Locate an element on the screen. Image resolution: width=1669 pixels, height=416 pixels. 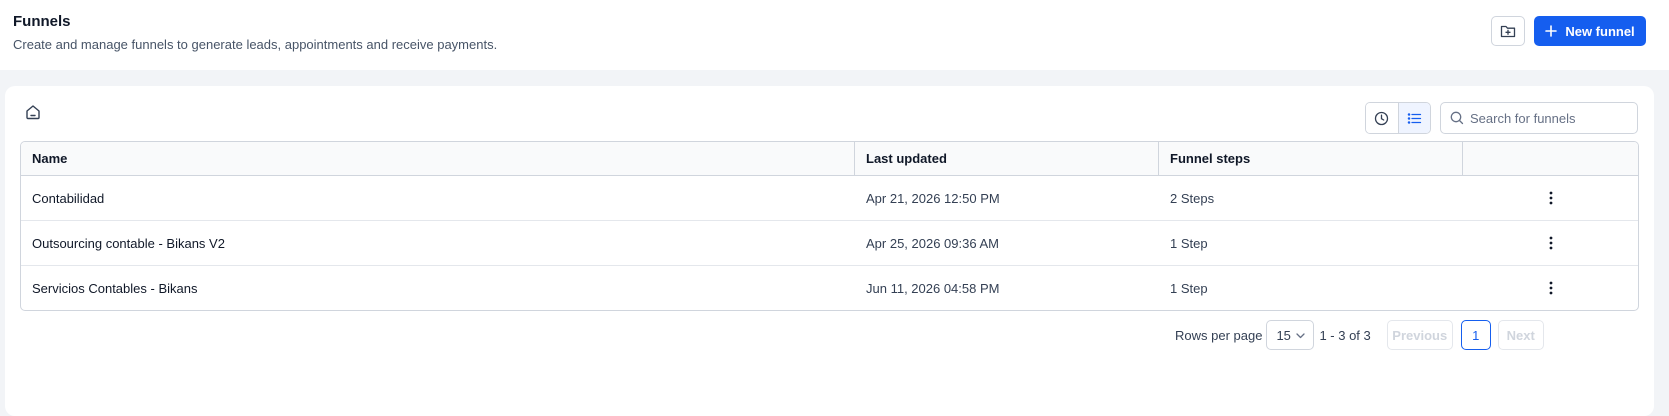
new-funnel-label: New funnel is located at coordinates (1600, 31).